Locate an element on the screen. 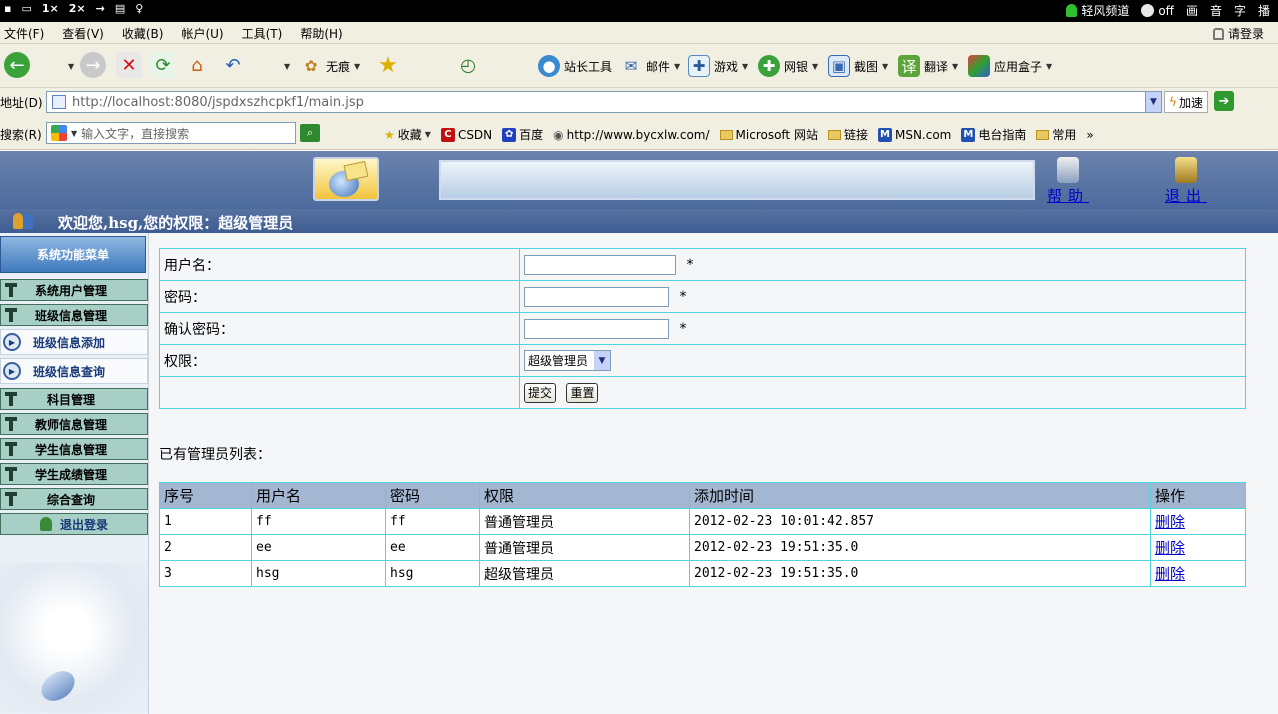  exit-door-icon is located at coordinates (1186, 170).